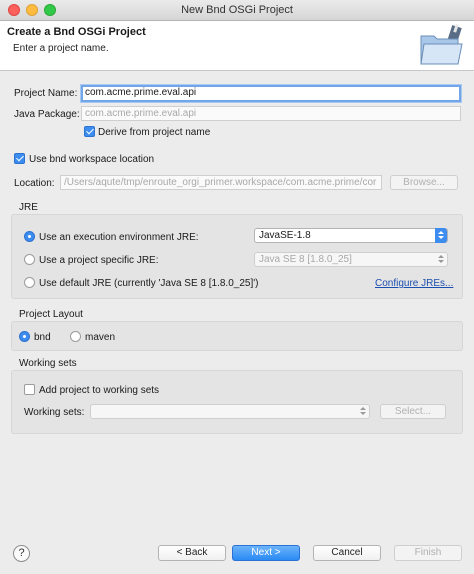 Image resolution: width=474 pixels, height=574 pixels. I want to click on folder-wizard-icon, so click(441, 44).